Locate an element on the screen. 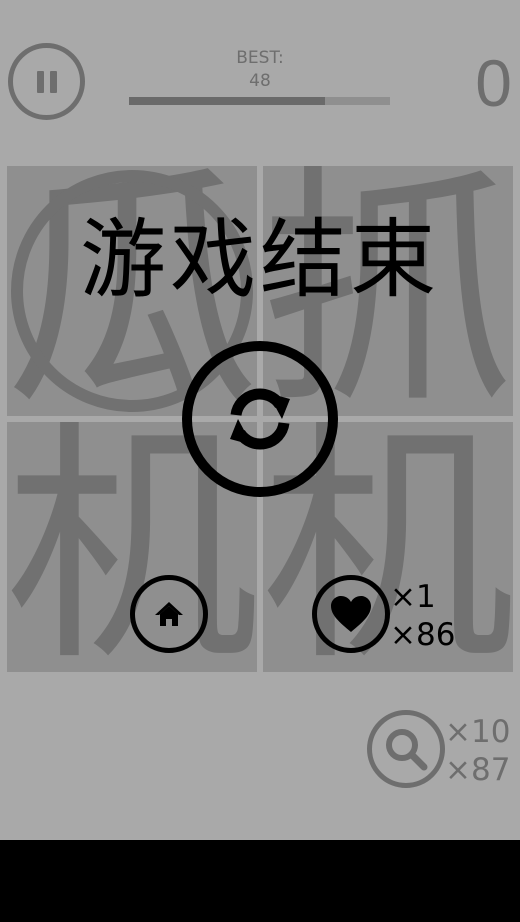 The width and height of the screenshot is (520, 922). score: 0 is located at coordinates (493, 83).